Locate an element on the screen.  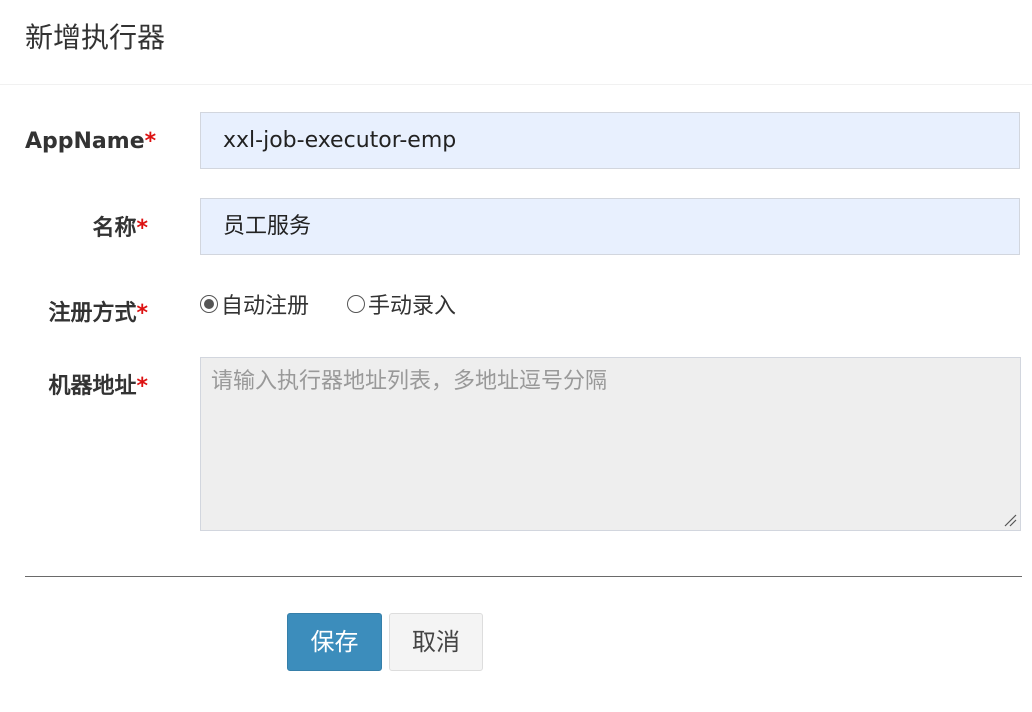
form-divider is located at coordinates (523, 576).